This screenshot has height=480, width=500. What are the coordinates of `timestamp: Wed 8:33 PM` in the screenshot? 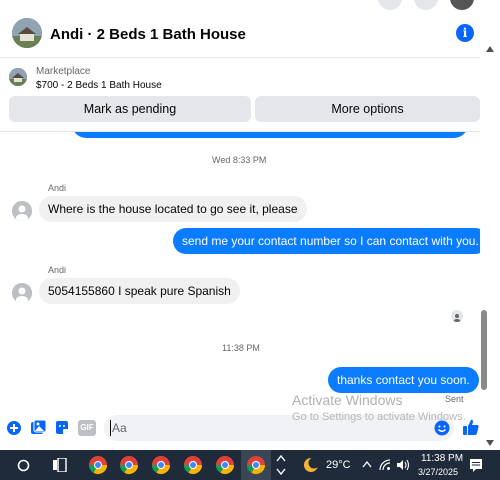 It's located at (239, 160).